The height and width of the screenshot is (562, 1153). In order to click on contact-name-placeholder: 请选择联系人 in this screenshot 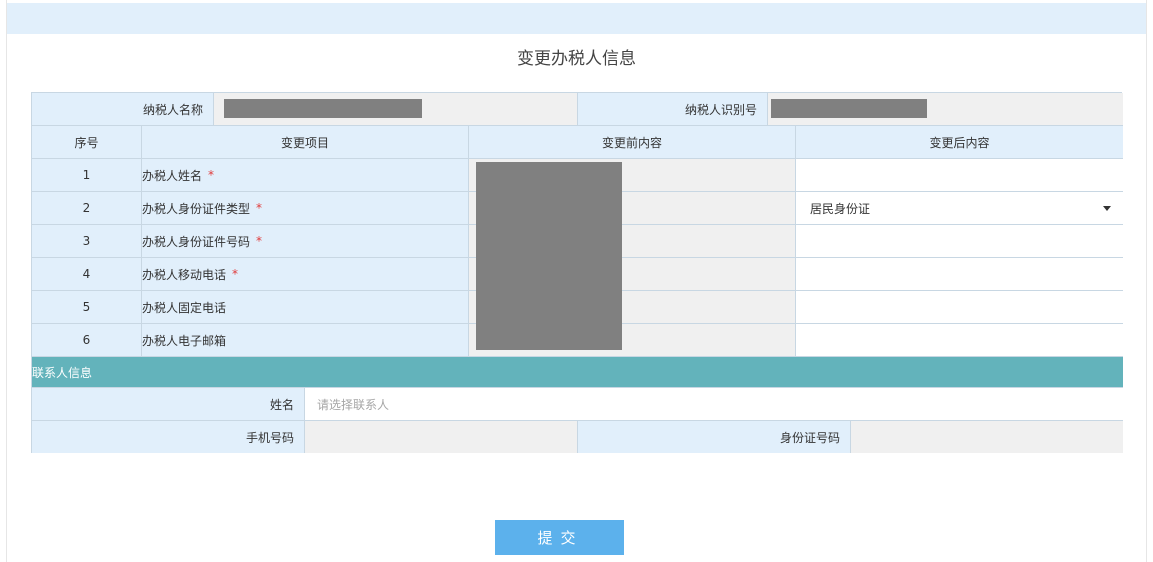, I will do `click(353, 404)`.